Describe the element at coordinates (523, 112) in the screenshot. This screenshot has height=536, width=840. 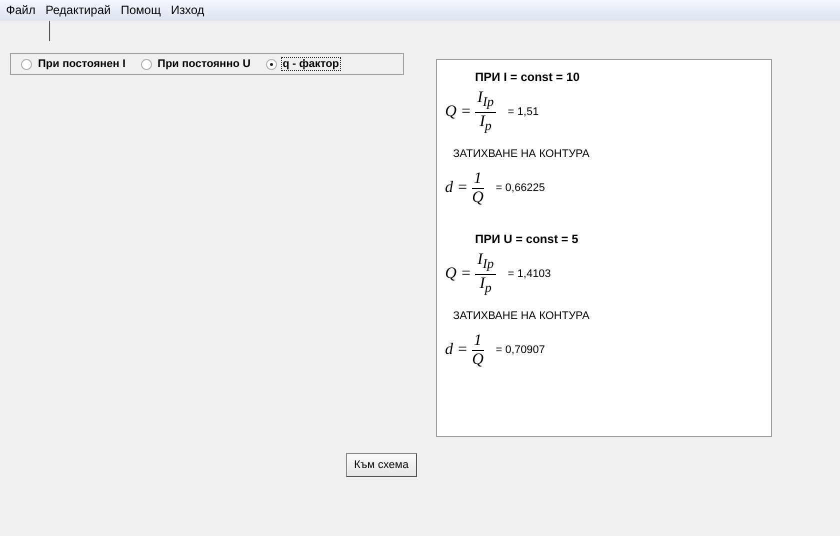
I see `formula-result: = 1,51` at that location.